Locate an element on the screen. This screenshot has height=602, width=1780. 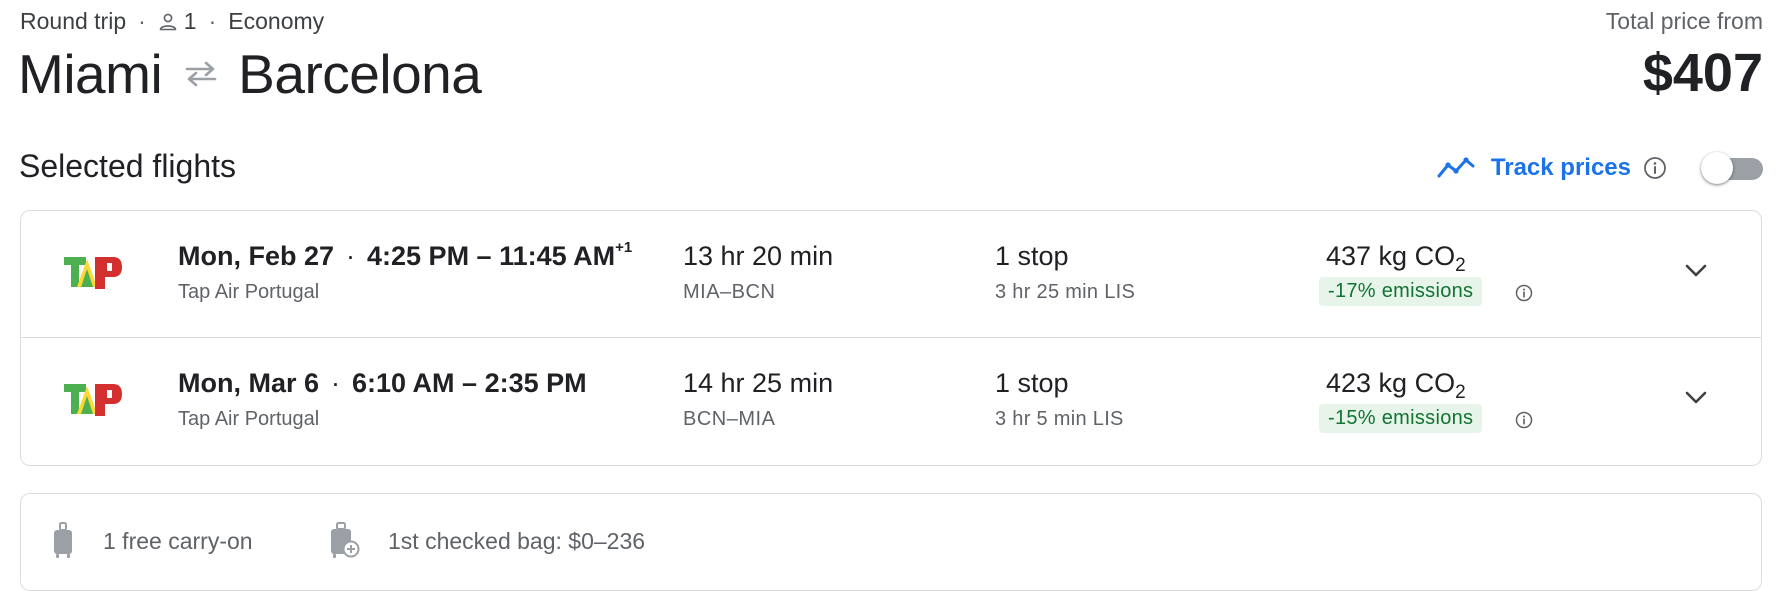
co2-emissions: 437 kg CO2 is located at coordinates (1396, 258).